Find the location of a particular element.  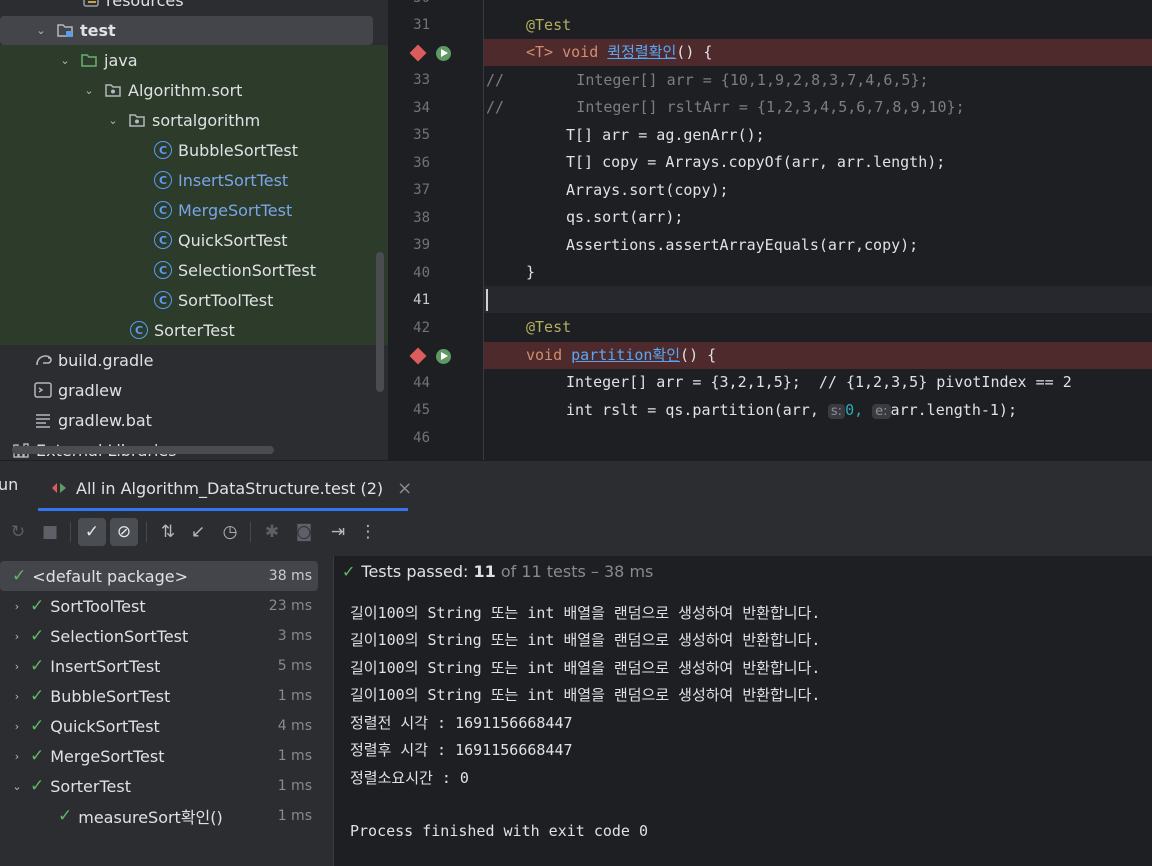

console-line: 정렬전 시각 : 1691156668447 is located at coordinates (461, 723).